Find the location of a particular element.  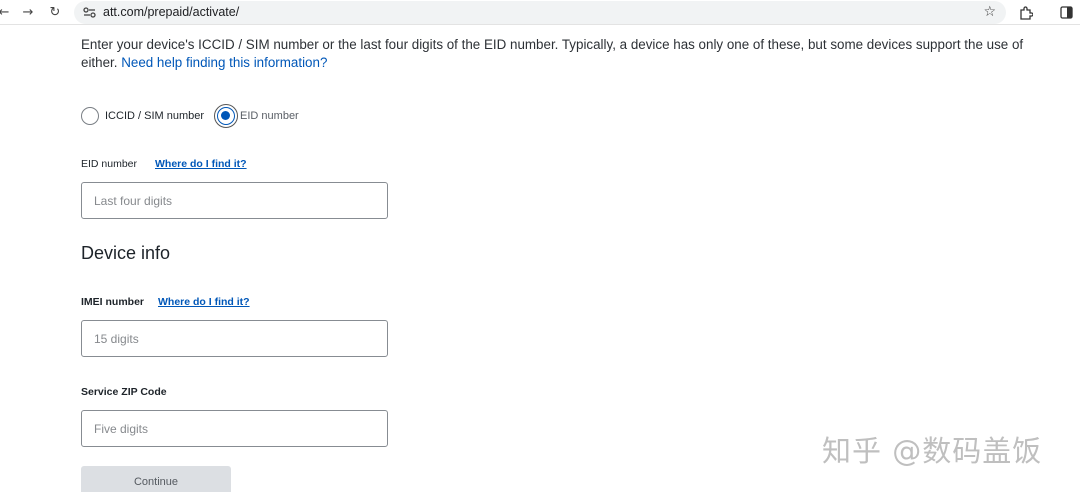

device-info-title: Device info is located at coordinates (126, 253).